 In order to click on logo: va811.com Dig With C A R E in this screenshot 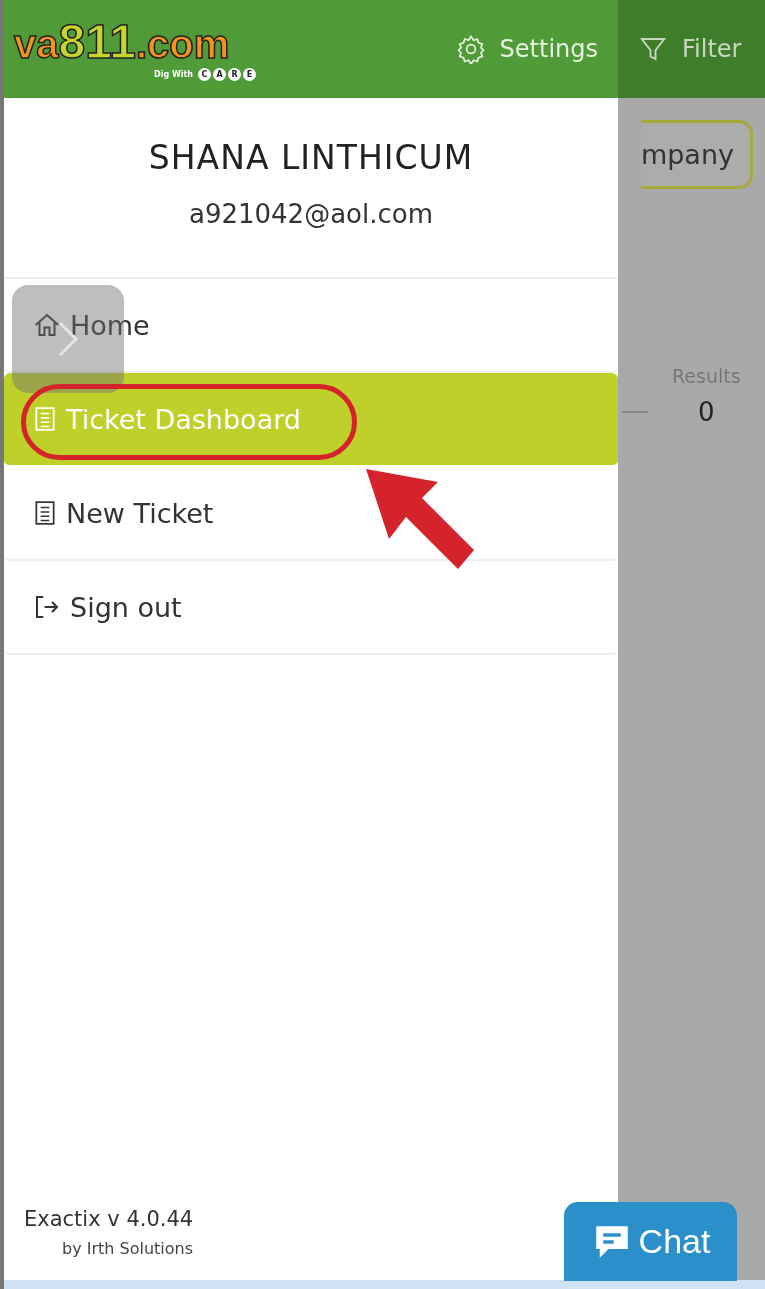, I will do `click(135, 49)`.